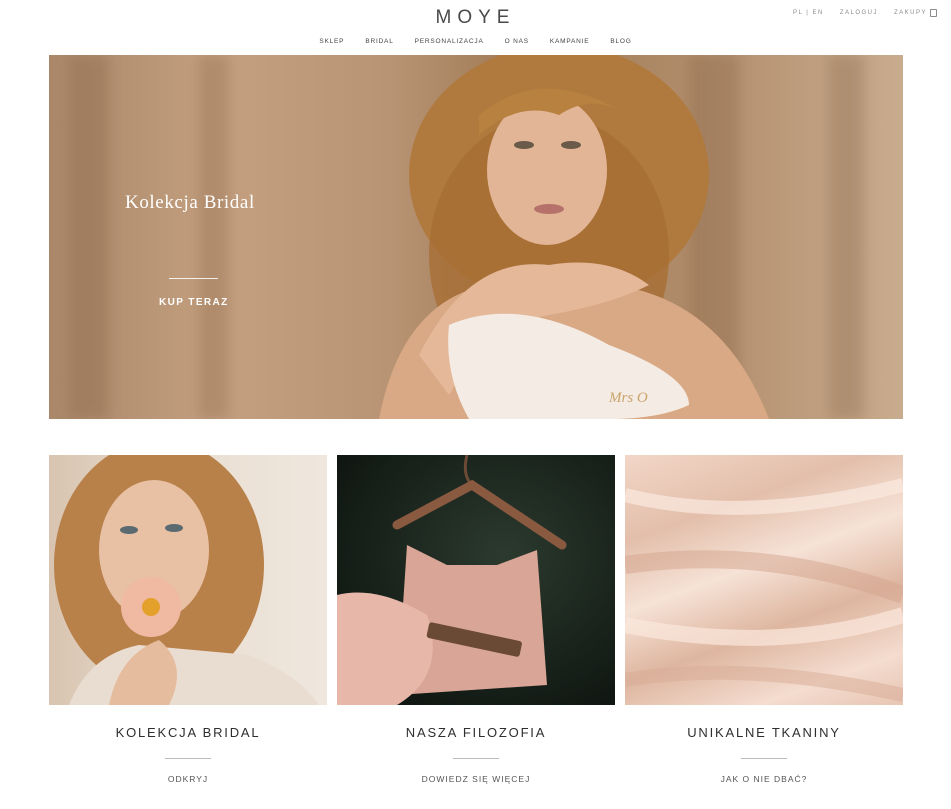 This screenshot has height=809, width=951. Describe the element at coordinates (620, 41) in the screenshot. I see `nav-item-blog: BLOG` at that location.